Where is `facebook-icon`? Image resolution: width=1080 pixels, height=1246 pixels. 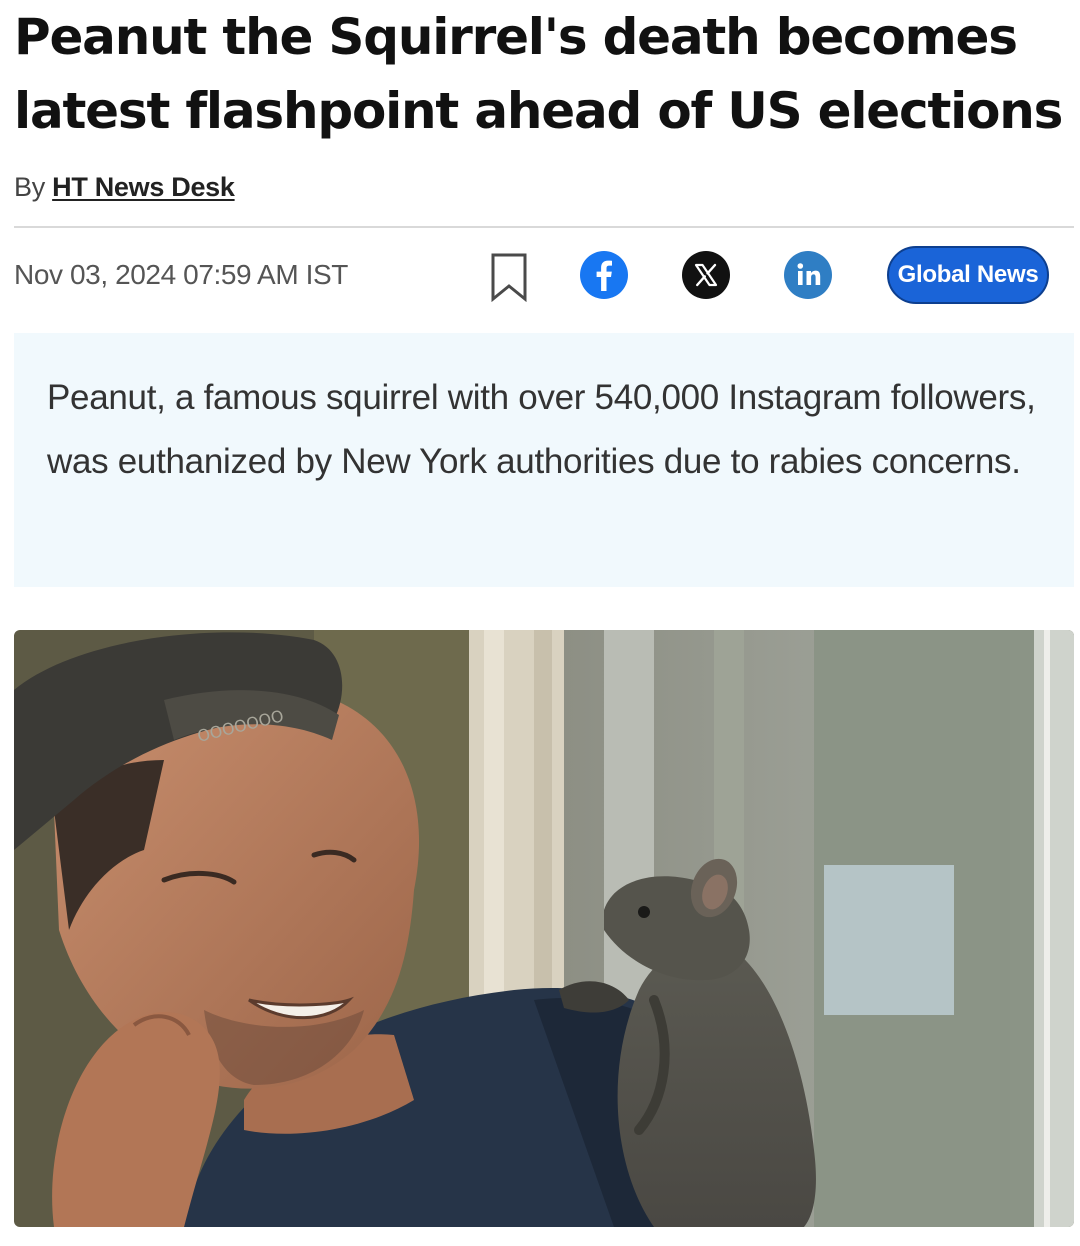 facebook-icon is located at coordinates (604, 275).